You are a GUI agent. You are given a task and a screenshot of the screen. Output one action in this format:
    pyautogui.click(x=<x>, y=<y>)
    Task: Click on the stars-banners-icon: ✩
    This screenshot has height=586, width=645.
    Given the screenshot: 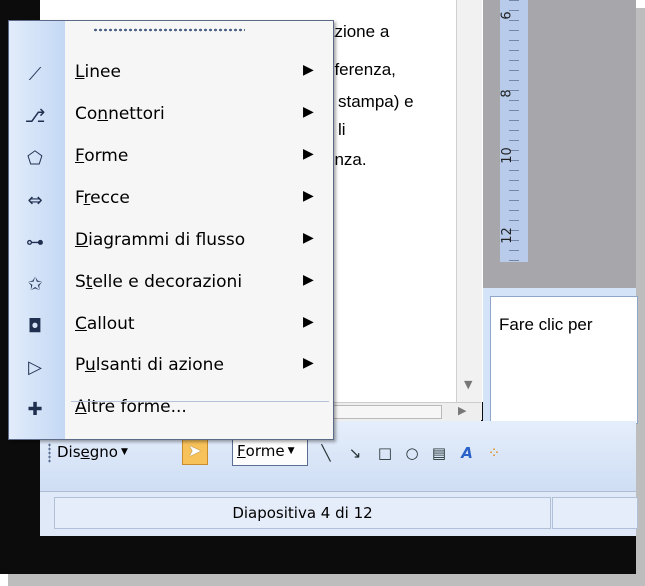 What is the action you would take?
    pyautogui.click(x=35, y=284)
    